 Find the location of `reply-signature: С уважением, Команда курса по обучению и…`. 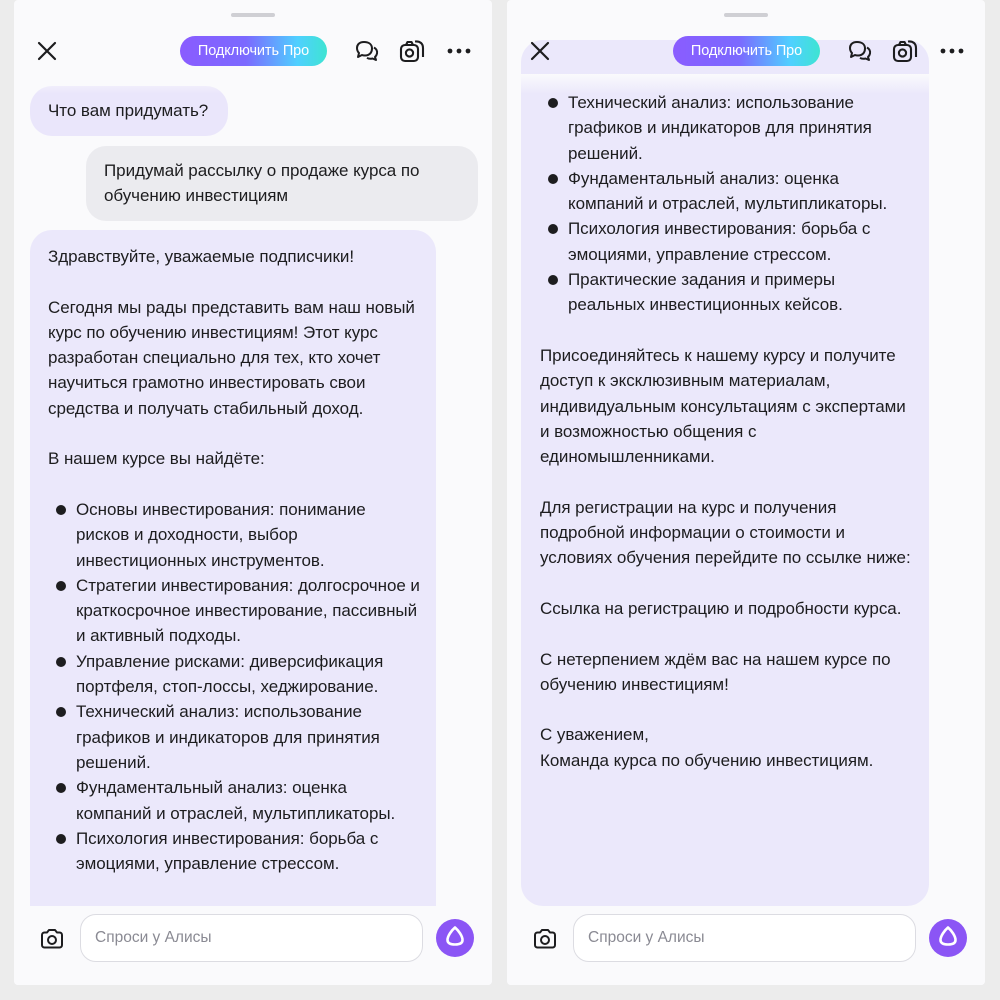

reply-signature: С уважением, Команда курса по обучению и… is located at coordinates (726, 747).